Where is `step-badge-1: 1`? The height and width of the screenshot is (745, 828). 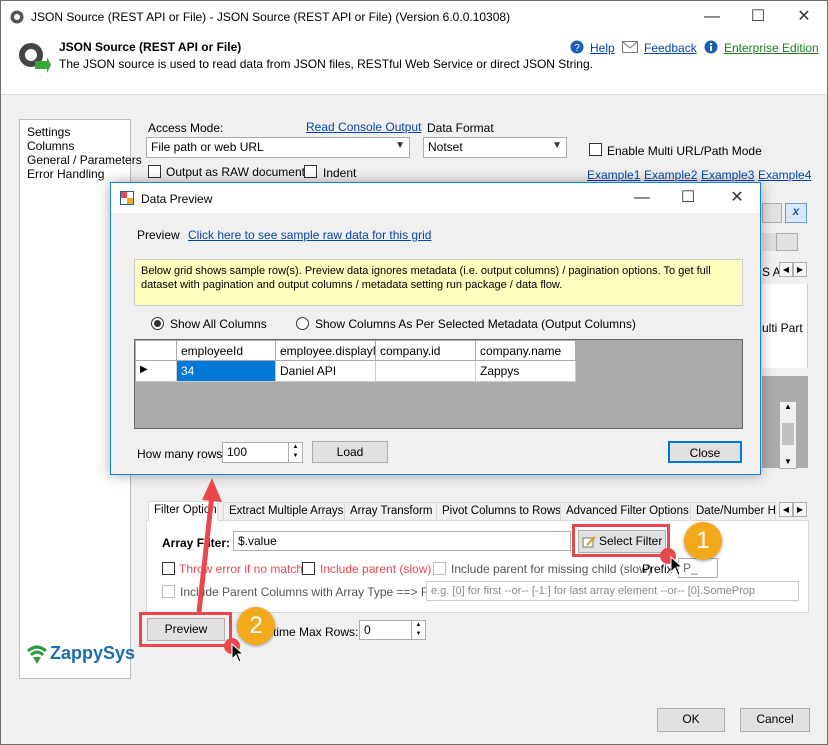
step-badge-1: 1 is located at coordinates (703, 541).